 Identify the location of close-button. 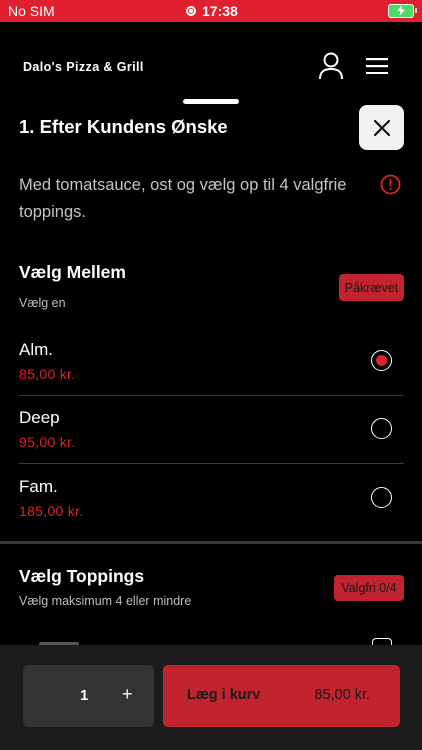
(381, 127).